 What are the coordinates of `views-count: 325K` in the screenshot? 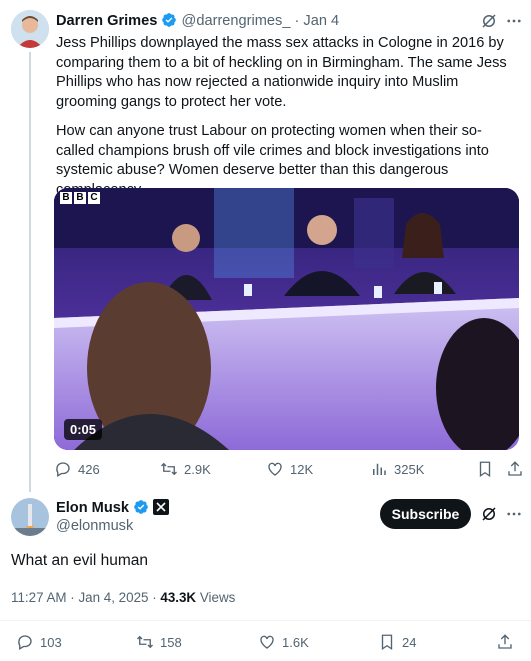 It's located at (409, 469).